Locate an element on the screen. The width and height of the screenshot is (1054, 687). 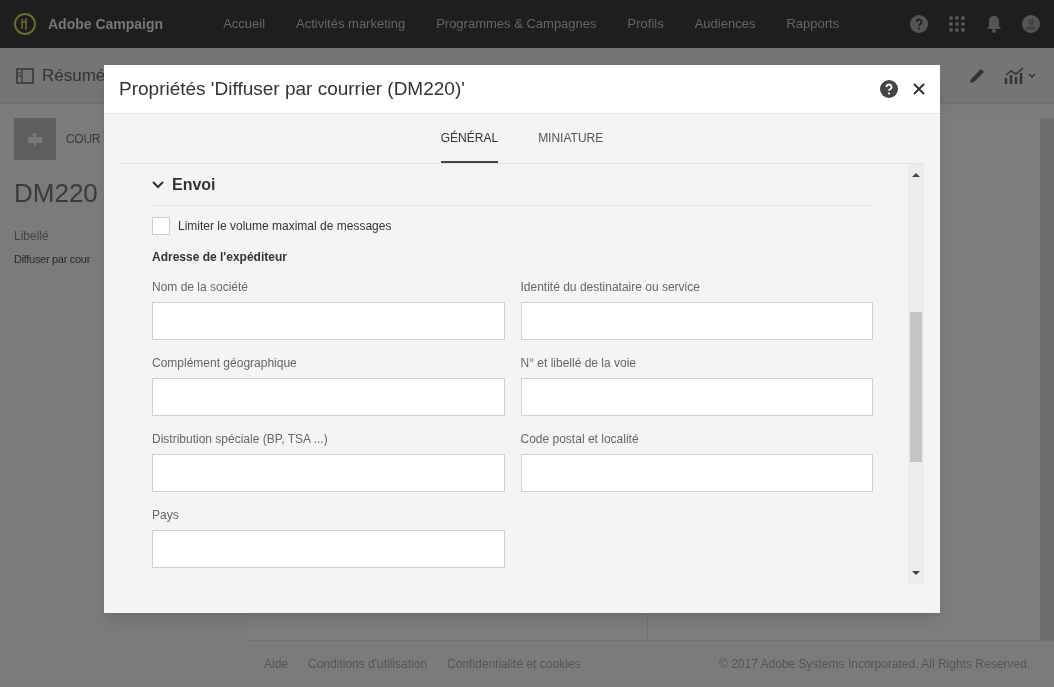
close-icon is located at coordinates (919, 89).